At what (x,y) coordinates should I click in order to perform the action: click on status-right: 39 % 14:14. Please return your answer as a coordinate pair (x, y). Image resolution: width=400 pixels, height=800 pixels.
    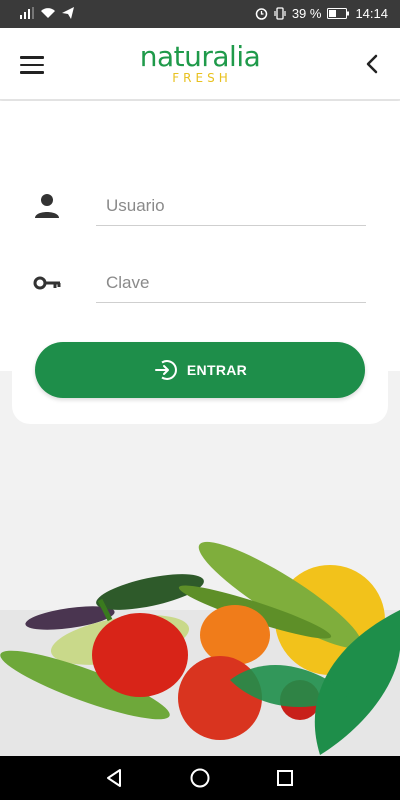
    Looking at the image, I should click on (321, 13).